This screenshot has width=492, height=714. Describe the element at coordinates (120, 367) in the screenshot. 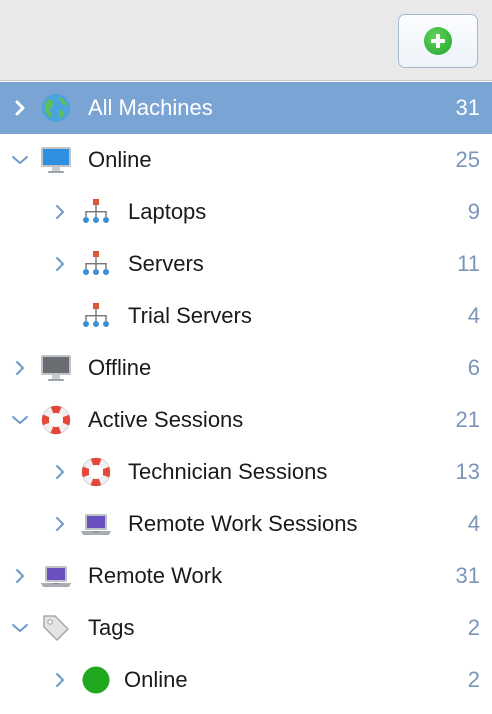

I see `tree-item-label: Offline` at that location.